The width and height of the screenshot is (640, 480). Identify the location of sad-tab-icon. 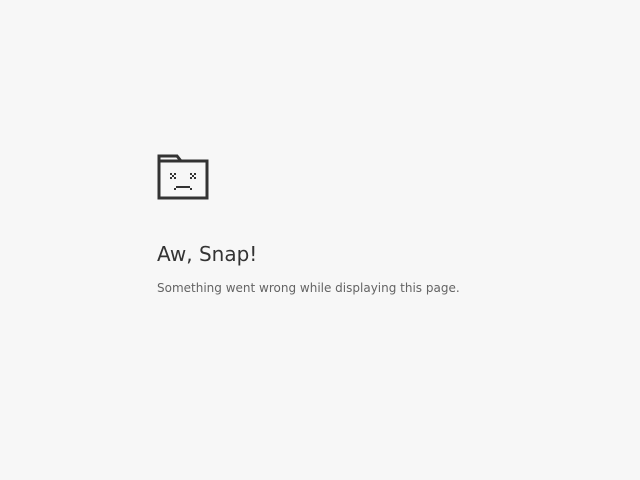
(183, 177).